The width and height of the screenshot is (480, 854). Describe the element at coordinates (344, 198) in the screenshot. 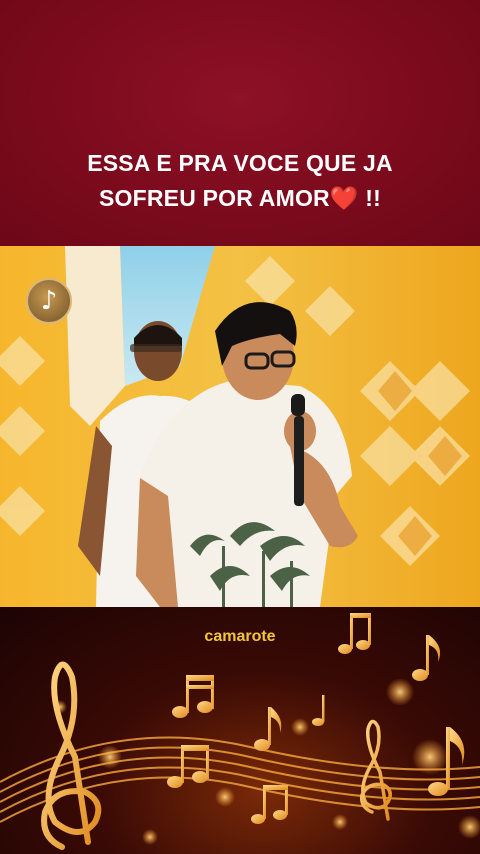

I see `heart-icon: ❤️` at that location.